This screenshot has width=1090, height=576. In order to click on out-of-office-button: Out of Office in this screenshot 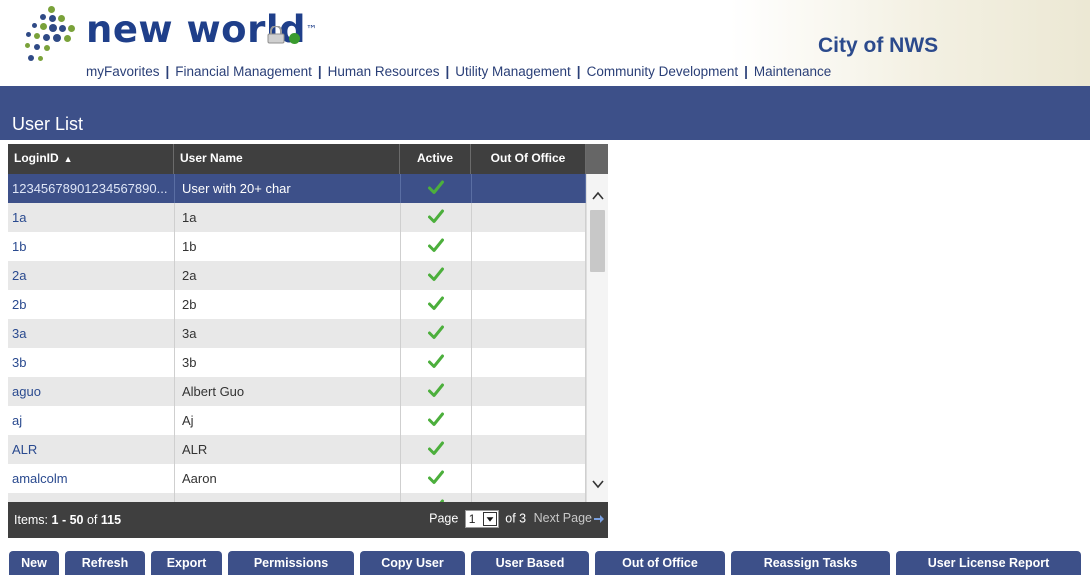, I will do `click(660, 563)`.